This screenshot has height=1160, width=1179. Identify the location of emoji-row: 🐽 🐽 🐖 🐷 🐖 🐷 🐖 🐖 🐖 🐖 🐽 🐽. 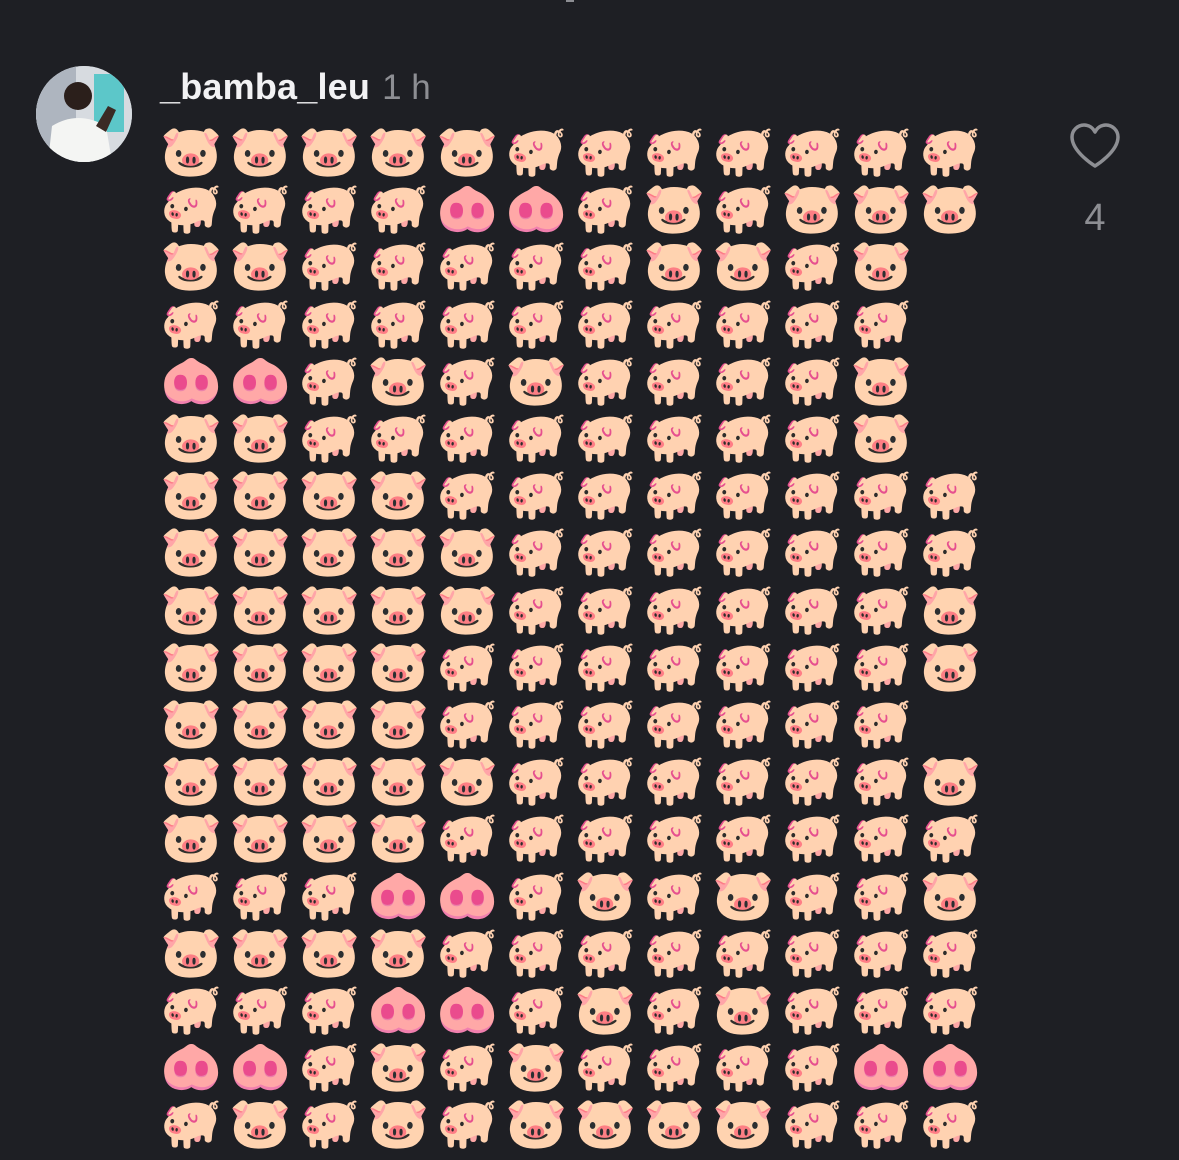
(610, 1066).